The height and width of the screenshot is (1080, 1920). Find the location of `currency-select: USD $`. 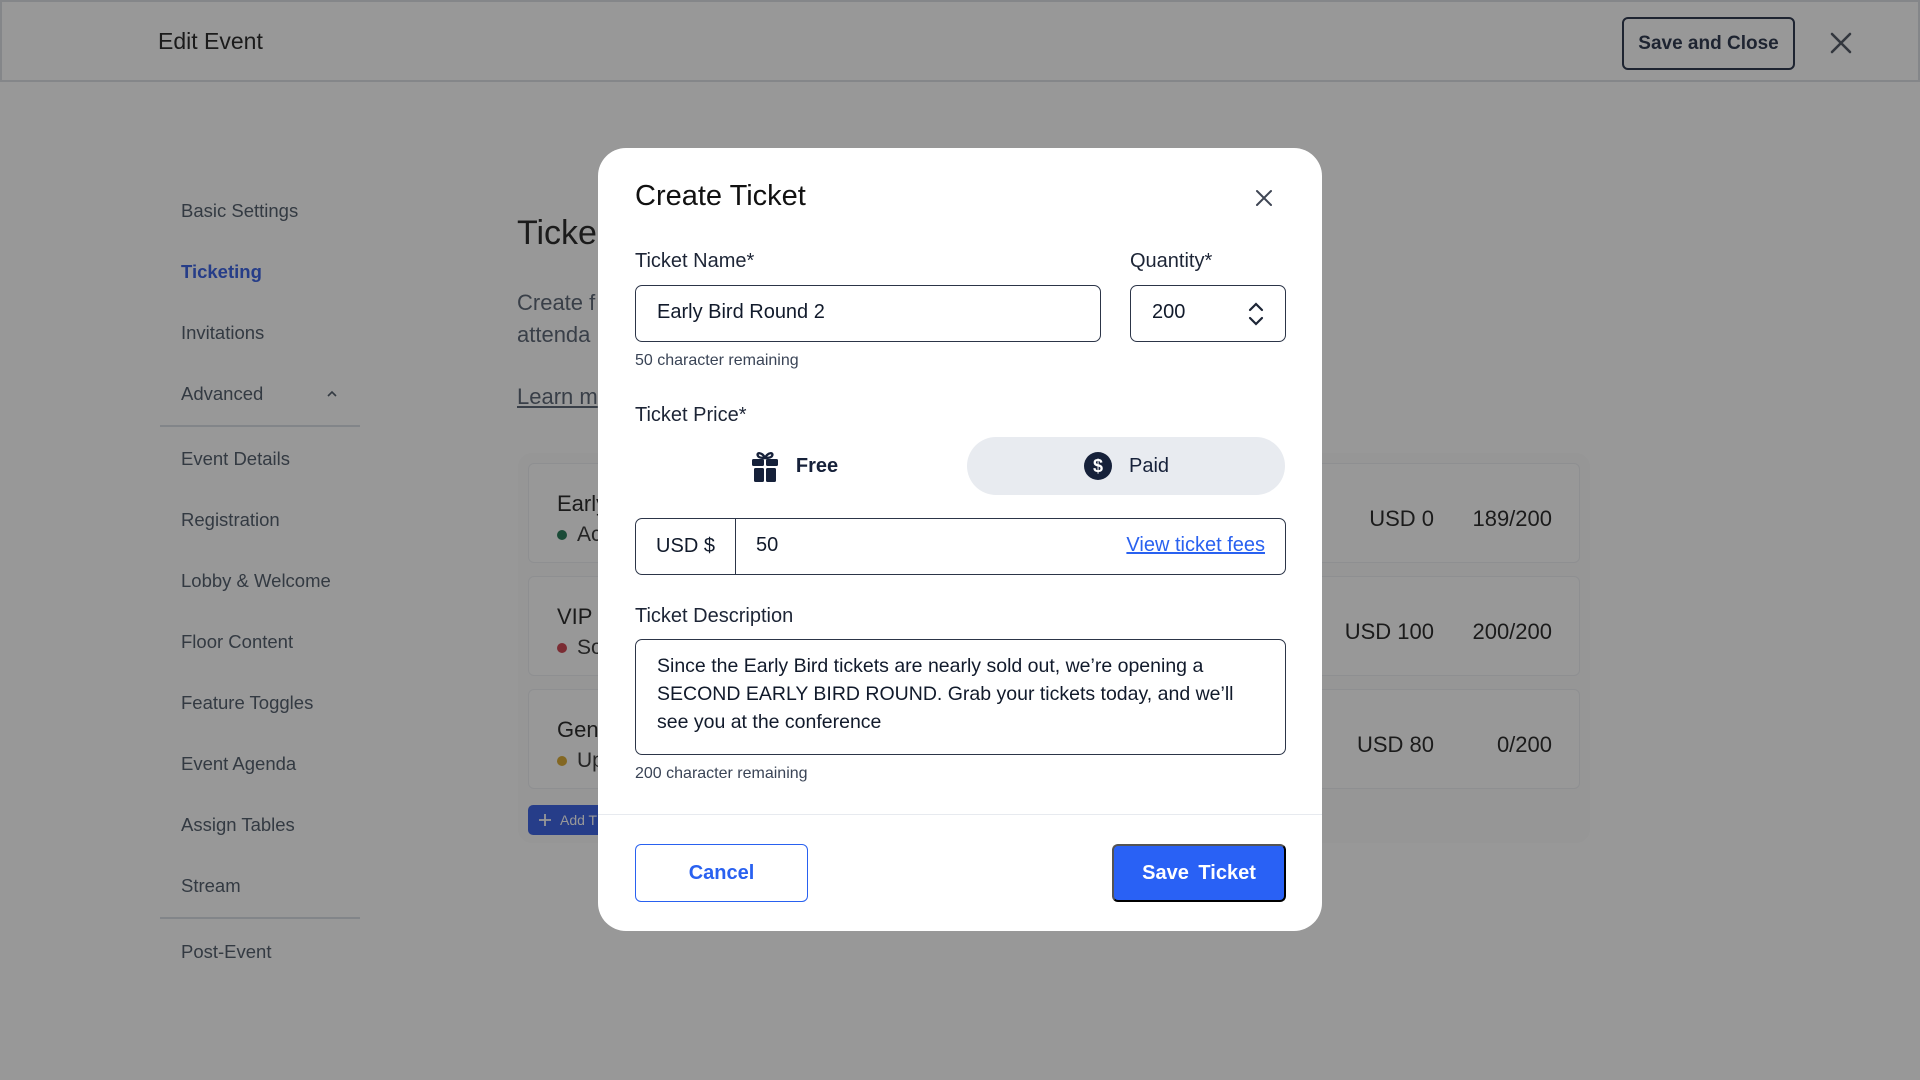

currency-select: USD $ is located at coordinates (686, 546).